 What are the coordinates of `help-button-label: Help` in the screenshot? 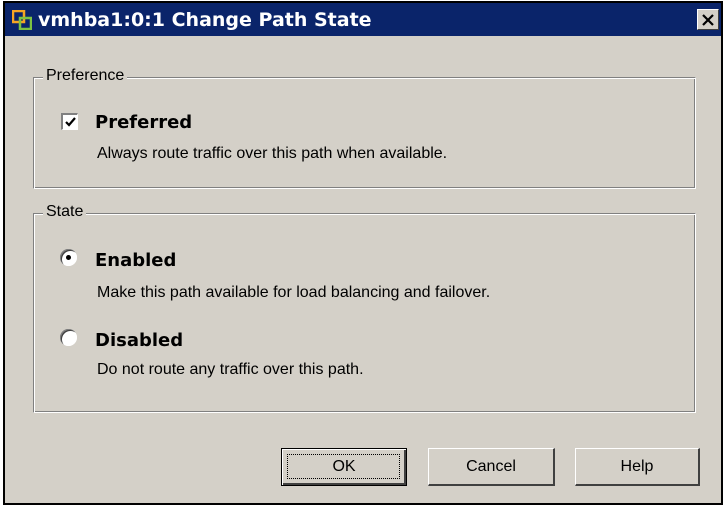 It's located at (637, 466).